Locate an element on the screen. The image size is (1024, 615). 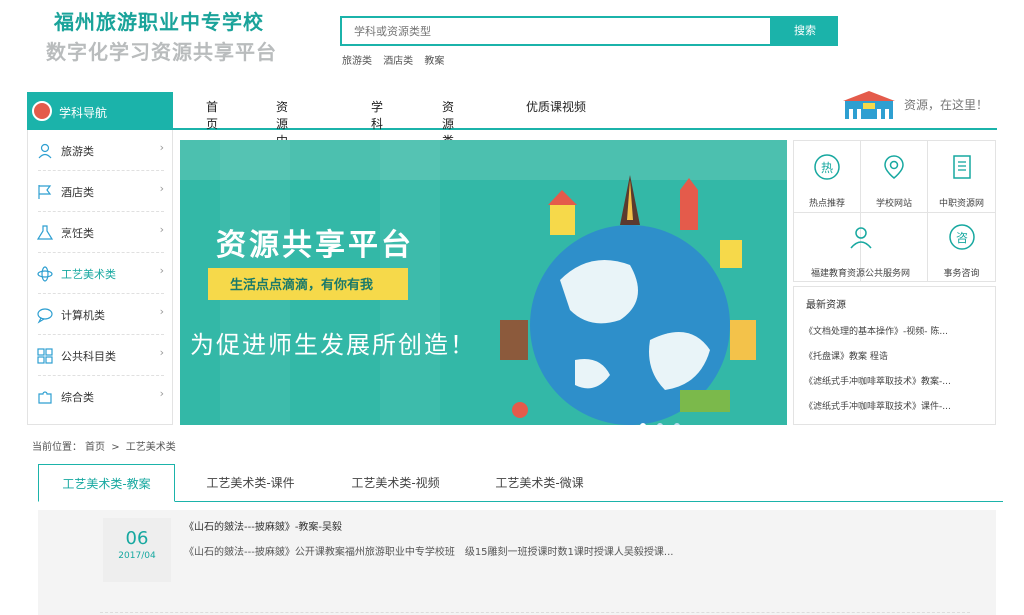
library-building-icon is located at coordinates (869, 105).